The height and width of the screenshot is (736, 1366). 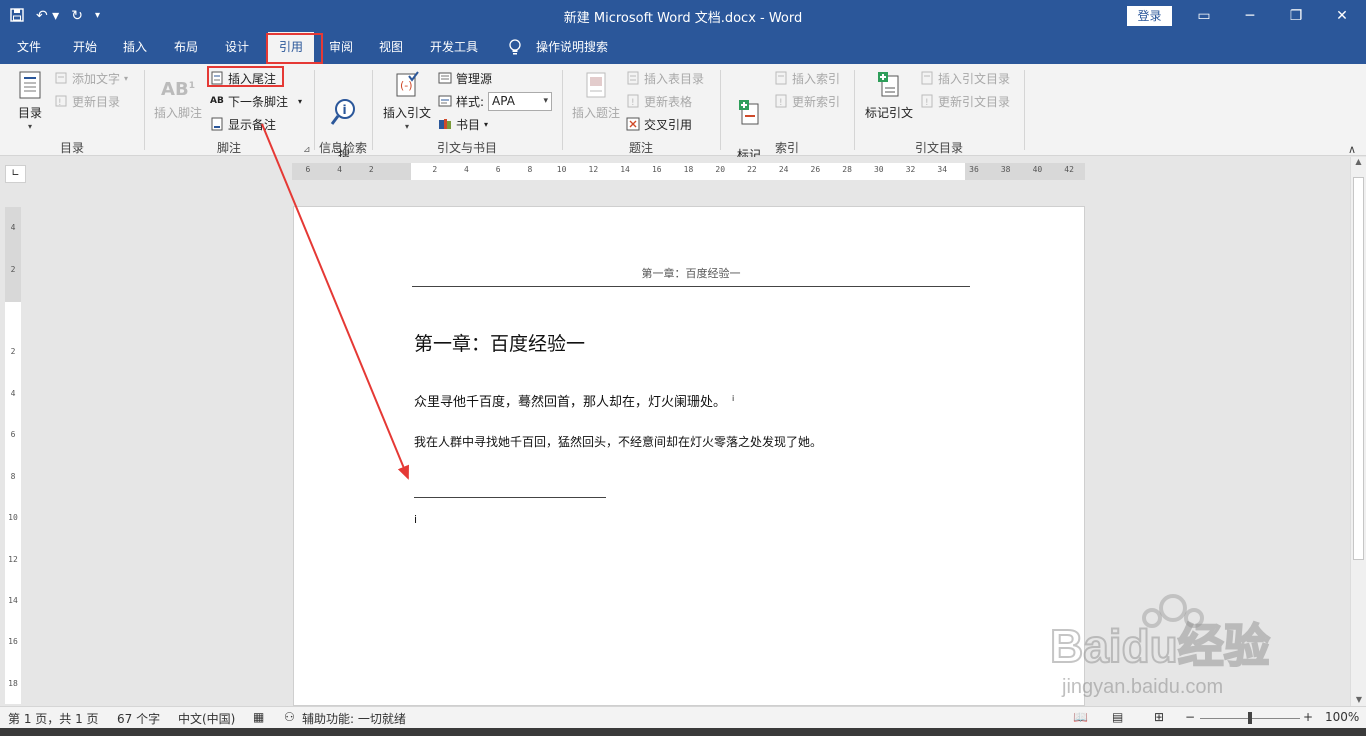 I want to click on bibliography-label: 书目, so click(x=468, y=124).